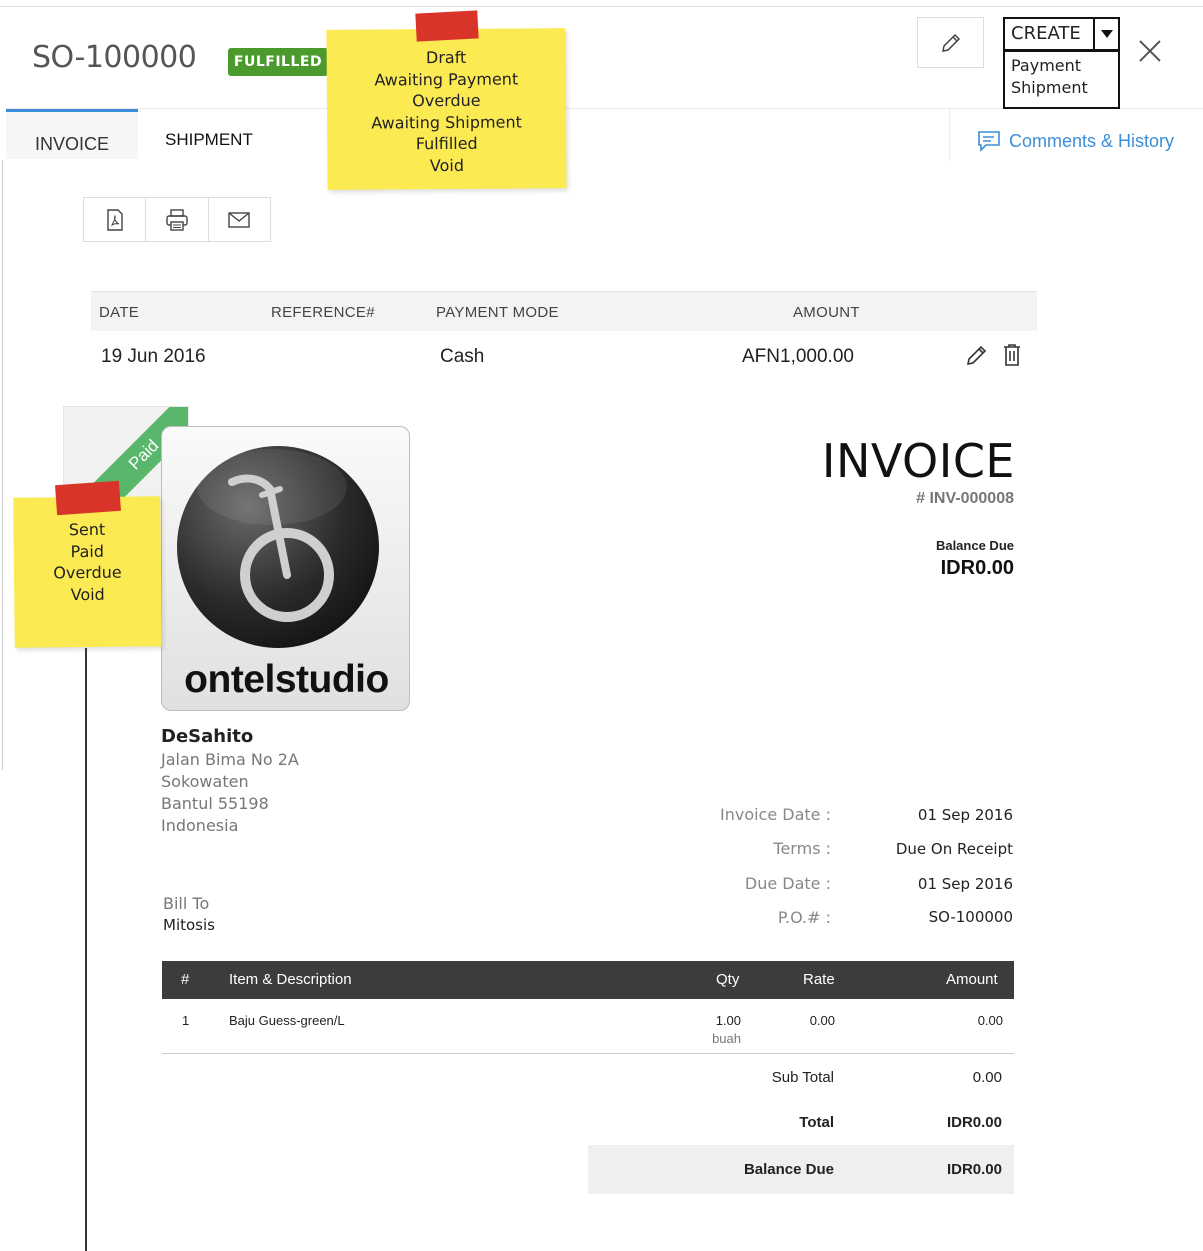 Image resolution: width=1203 pixels, height=1251 pixels. Describe the element at coordinates (775, 814) in the screenshot. I see `invoice-date-label: Invoice Date :` at that location.